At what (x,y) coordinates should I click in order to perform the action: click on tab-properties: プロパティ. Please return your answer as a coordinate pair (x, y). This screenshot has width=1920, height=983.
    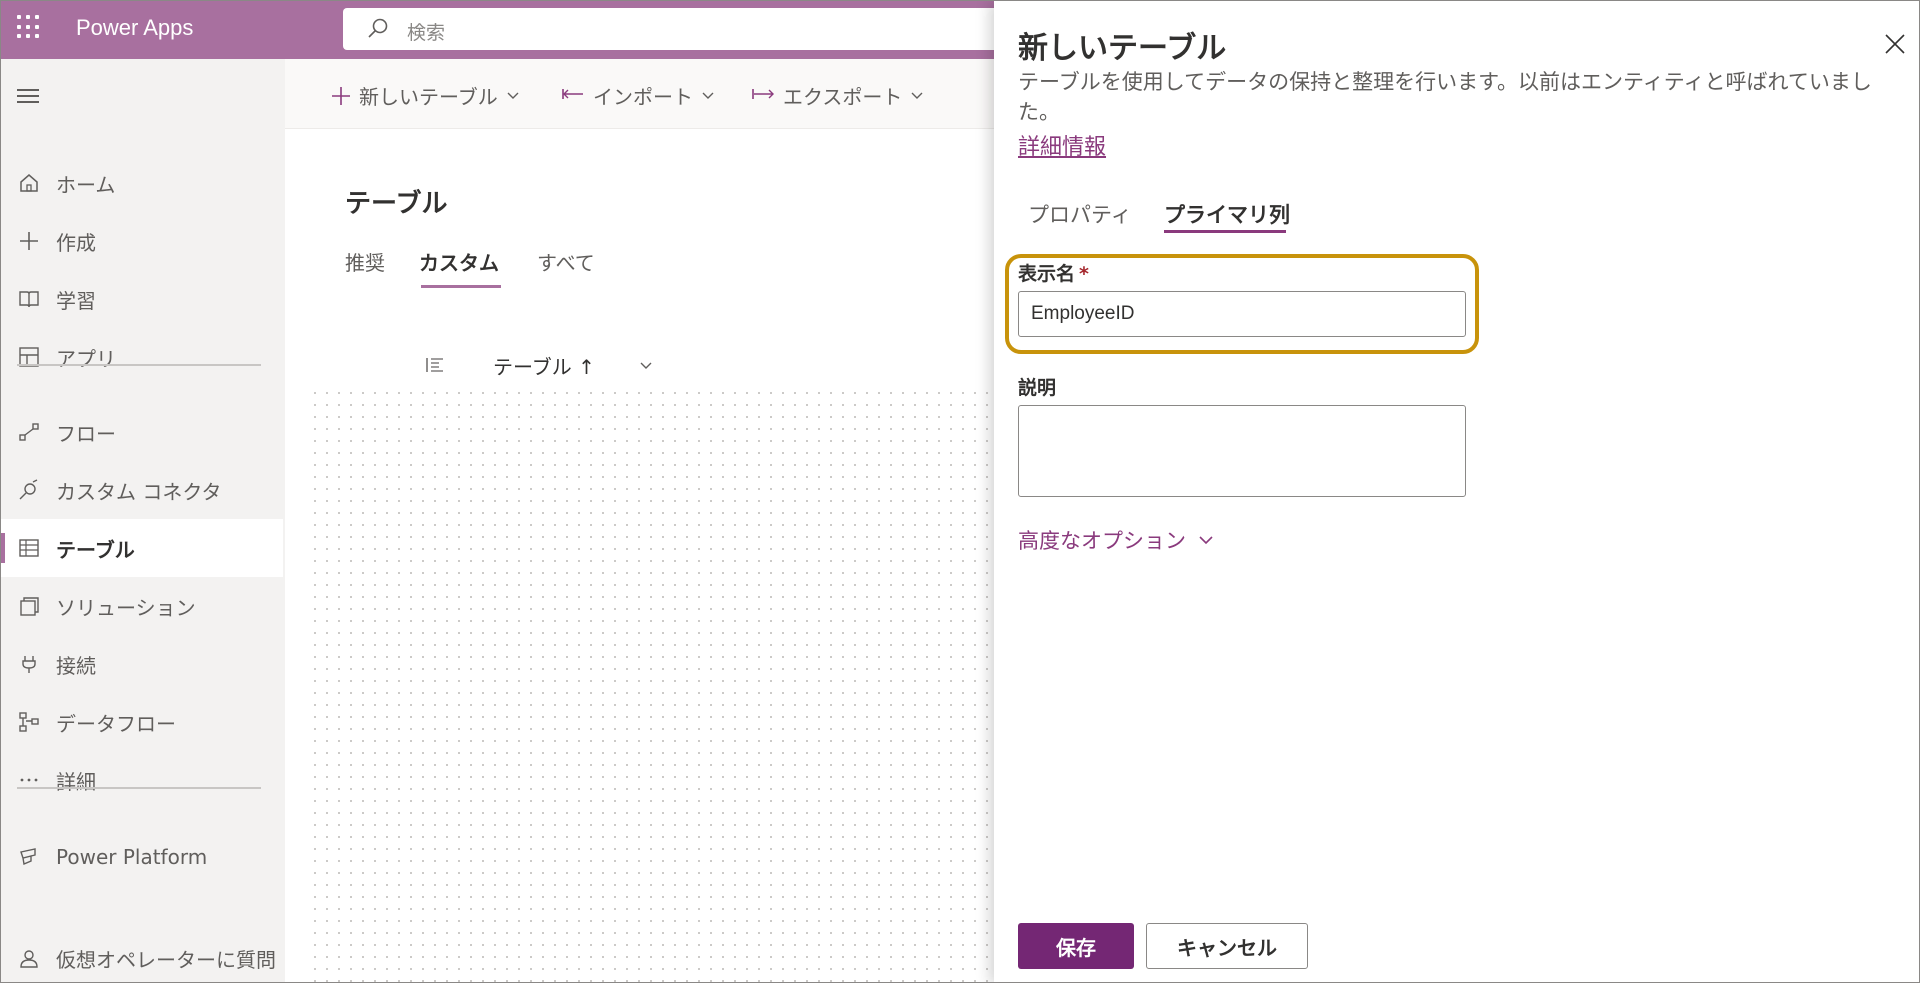
    Looking at the image, I should click on (1080, 214).